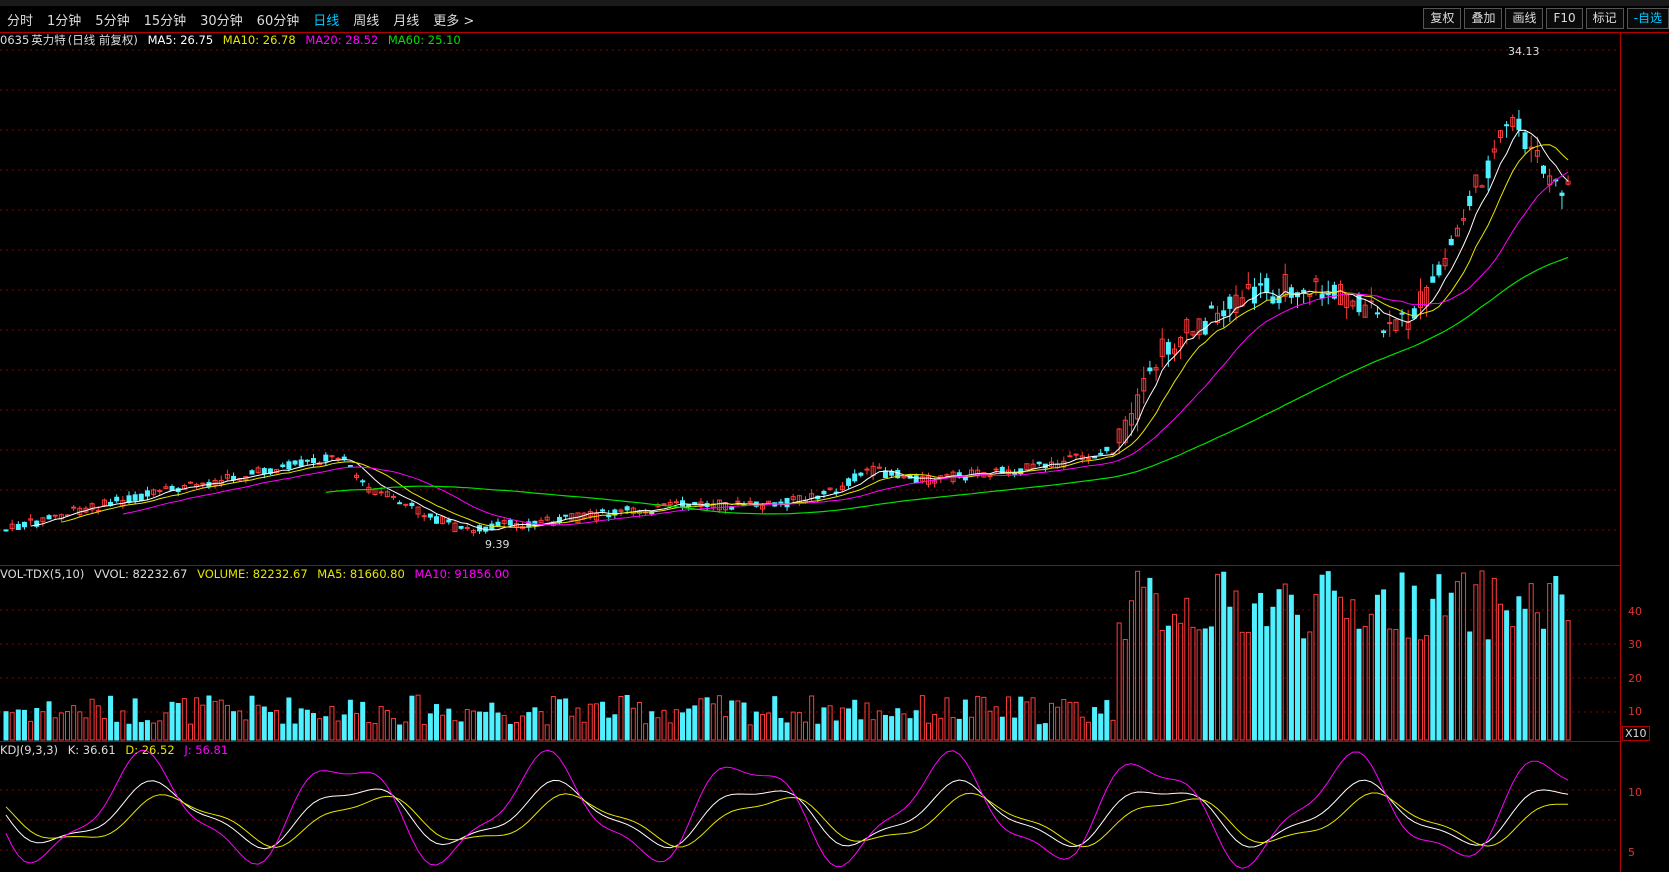 This screenshot has height=872, width=1669. Describe the element at coordinates (787, 809) in the screenshot. I see `kdj-j-line` at that location.